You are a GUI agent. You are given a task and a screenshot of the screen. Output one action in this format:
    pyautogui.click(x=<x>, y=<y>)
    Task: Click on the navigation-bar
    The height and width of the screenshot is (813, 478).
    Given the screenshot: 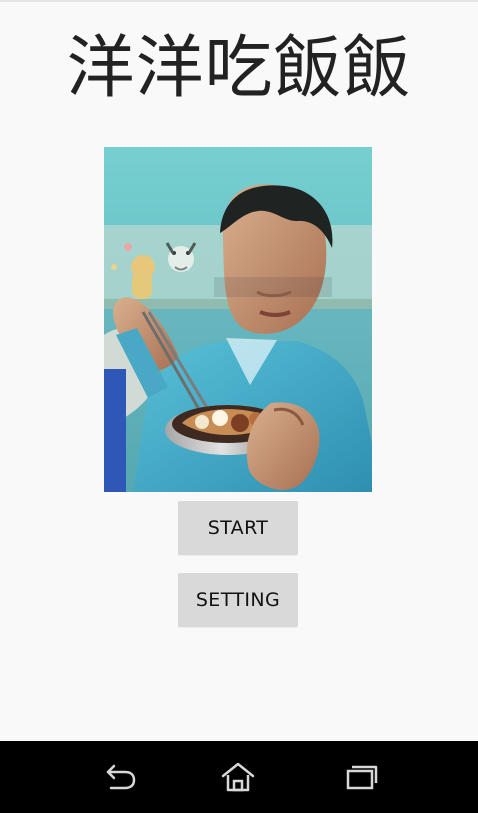 What is the action you would take?
    pyautogui.click(x=239, y=777)
    